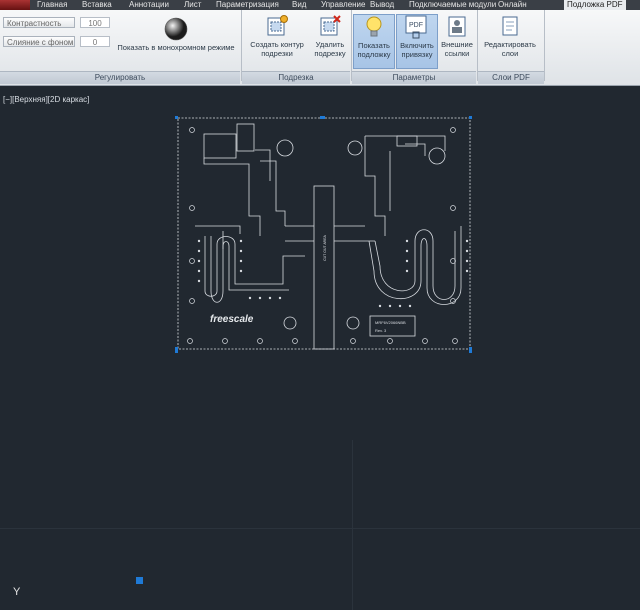 Image resolution: width=640 pixels, height=610 pixels. Describe the element at coordinates (510, 26) in the screenshot. I see `edit-layers-icon` at that location.